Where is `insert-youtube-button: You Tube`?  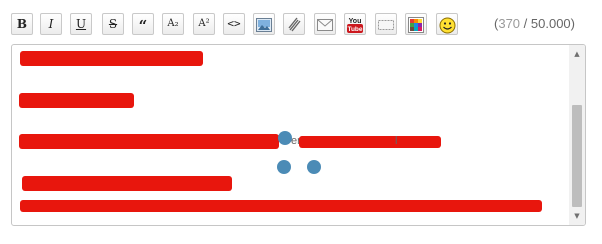 insert-youtube-button: You Tube is located at coordinates (355, 24).